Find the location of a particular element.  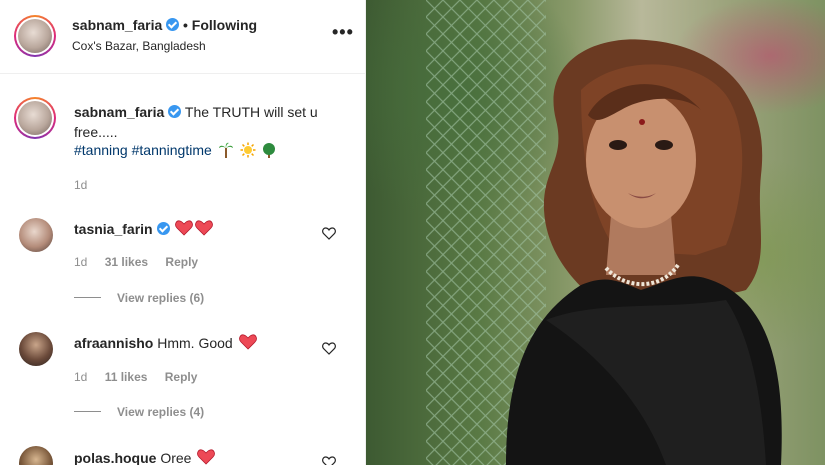

comment-username: afraannisho is located at coordinates (113, 343).